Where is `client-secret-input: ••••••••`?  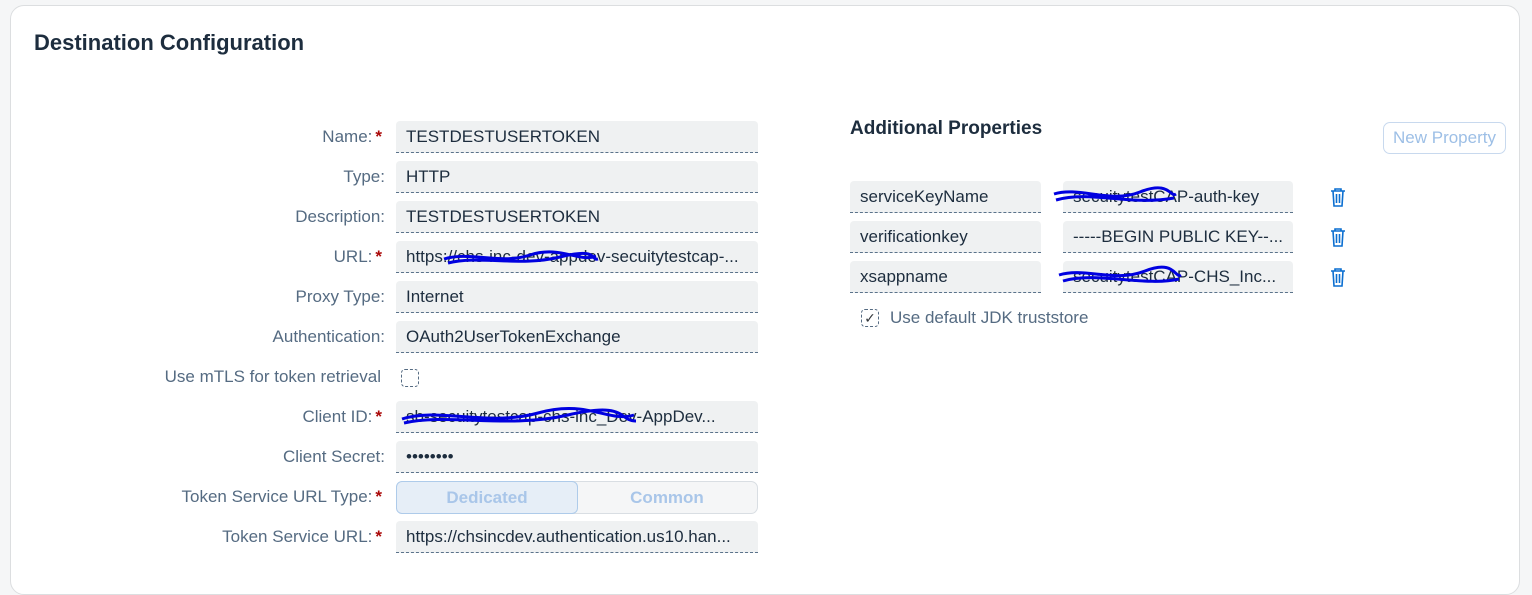 client-secret-input: •••••••• is located at coordinates (577, 457).